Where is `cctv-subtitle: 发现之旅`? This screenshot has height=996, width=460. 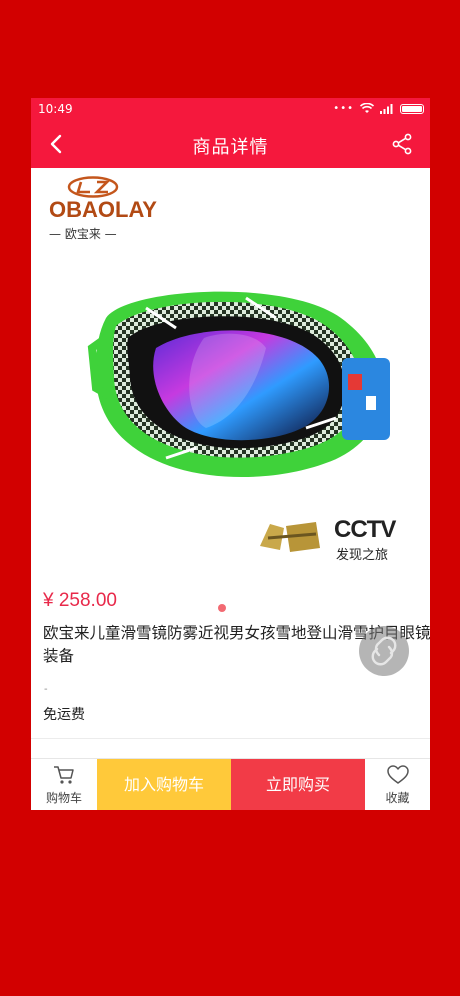
cctv-subtitle: 发现之旅 is located at coordinates (362, 555).